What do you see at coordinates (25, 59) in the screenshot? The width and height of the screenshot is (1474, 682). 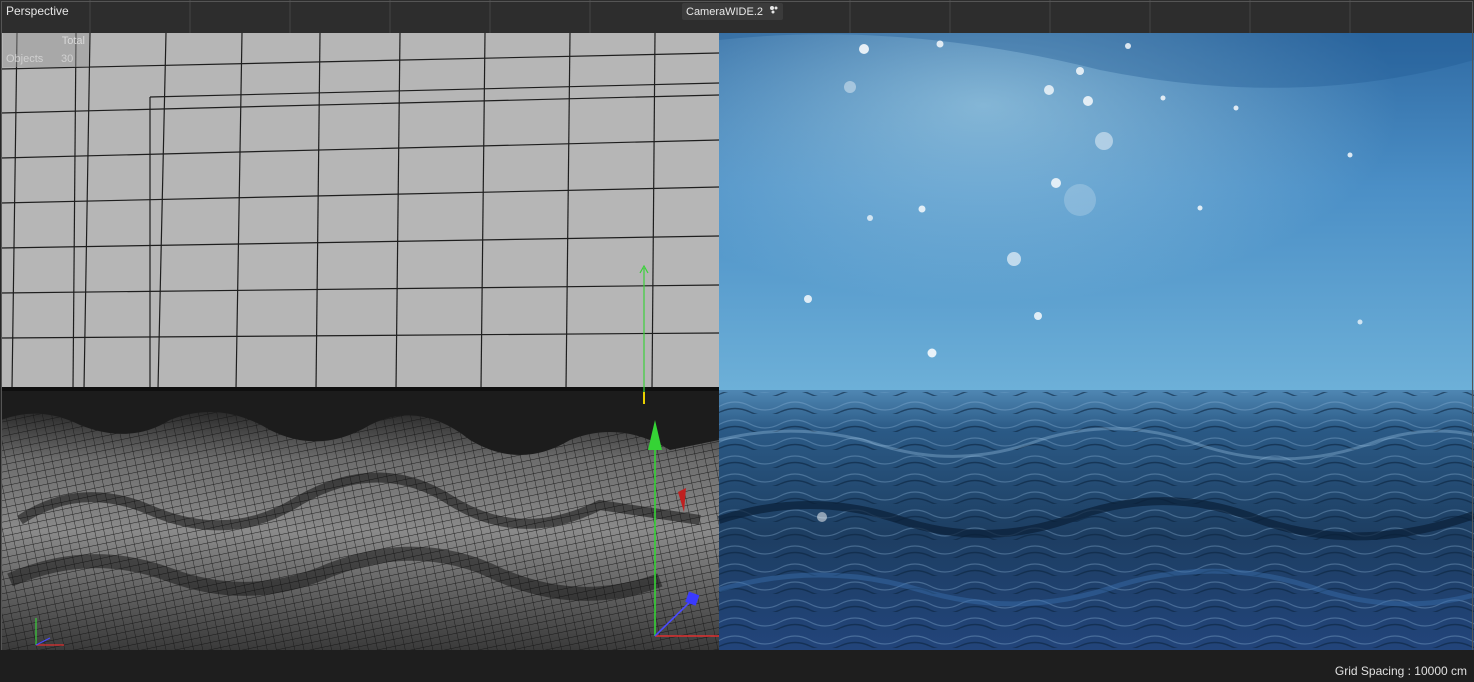 I see `hud-row-label: Objects` at bounding box center [25, 59].